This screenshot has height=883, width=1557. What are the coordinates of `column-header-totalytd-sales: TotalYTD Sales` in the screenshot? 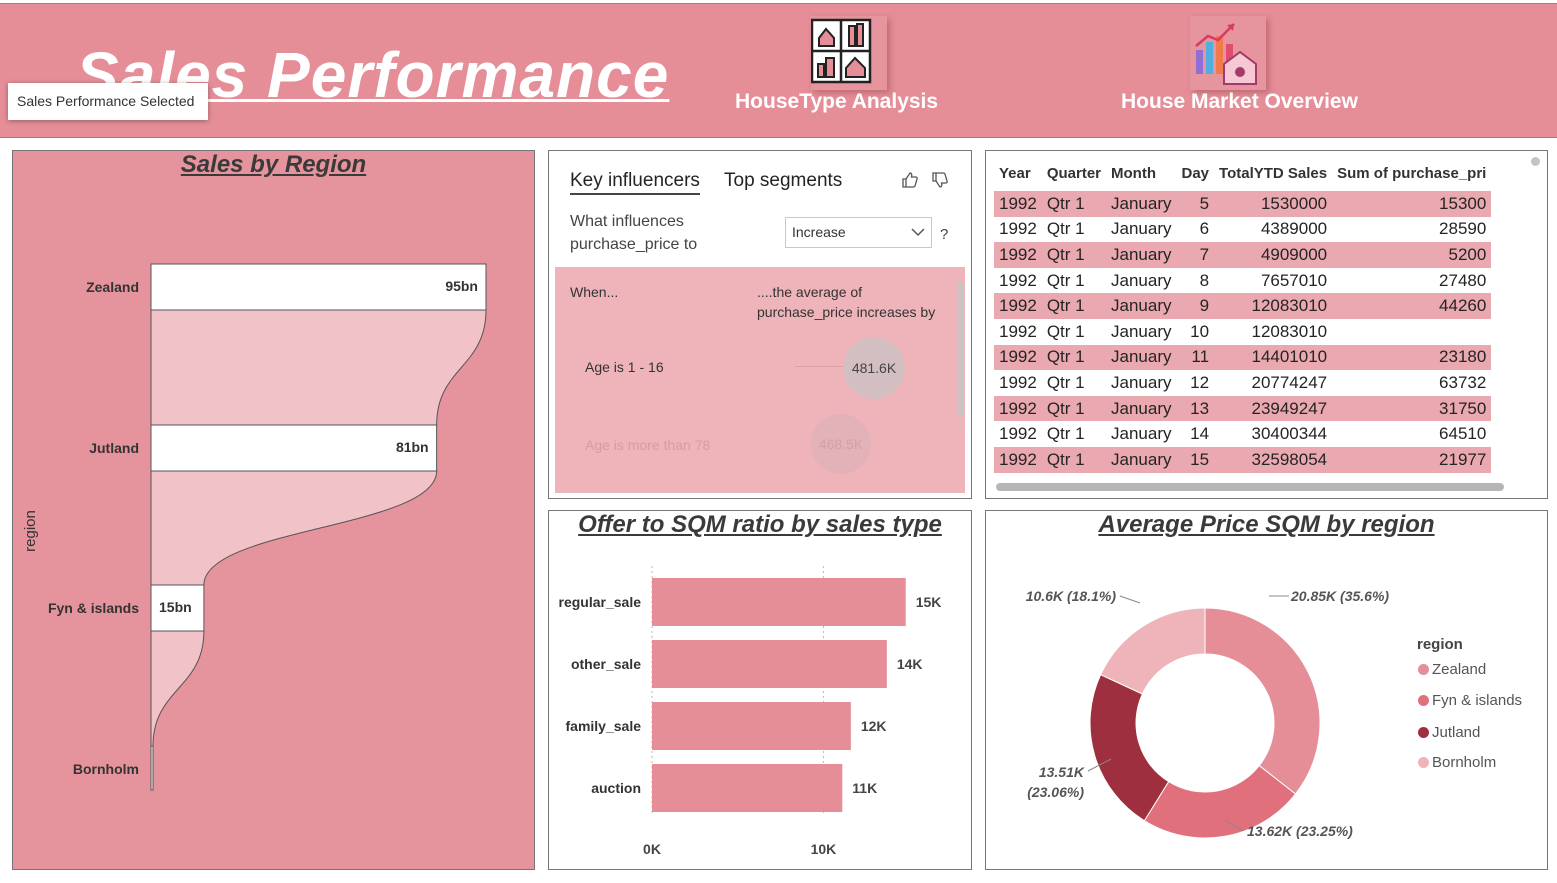 It's located at (1273, 173).